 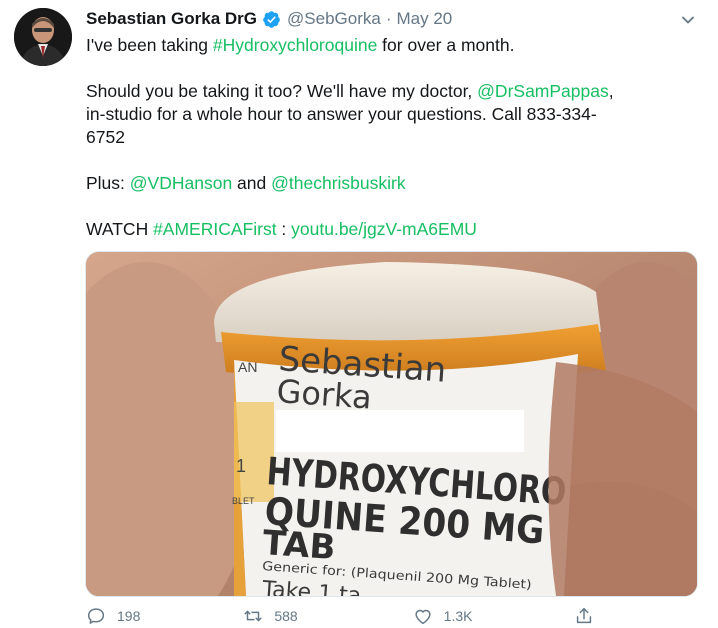 What do you see at coordinates (446, 45) in the screenshot?
I see `text-segment: for over a month.` at bounding box center [446, 45].